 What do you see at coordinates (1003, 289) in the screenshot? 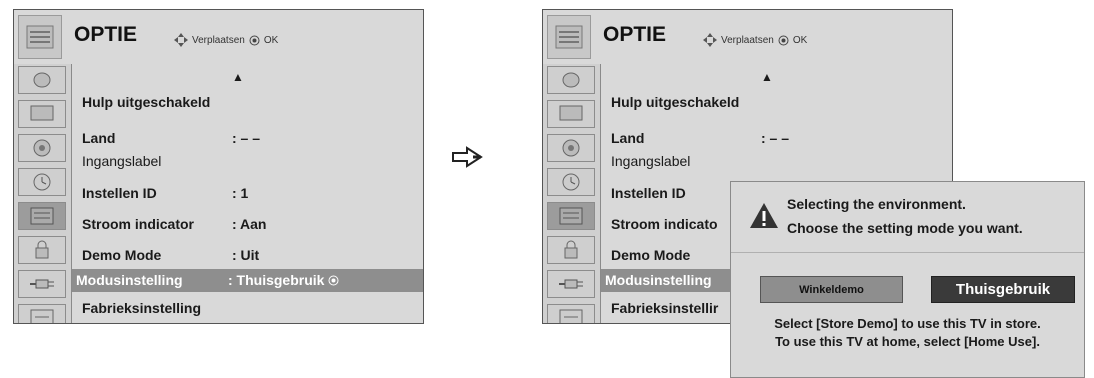
I see `home-use-button: Thuisgebruik` at bounding box center [1003, 289].